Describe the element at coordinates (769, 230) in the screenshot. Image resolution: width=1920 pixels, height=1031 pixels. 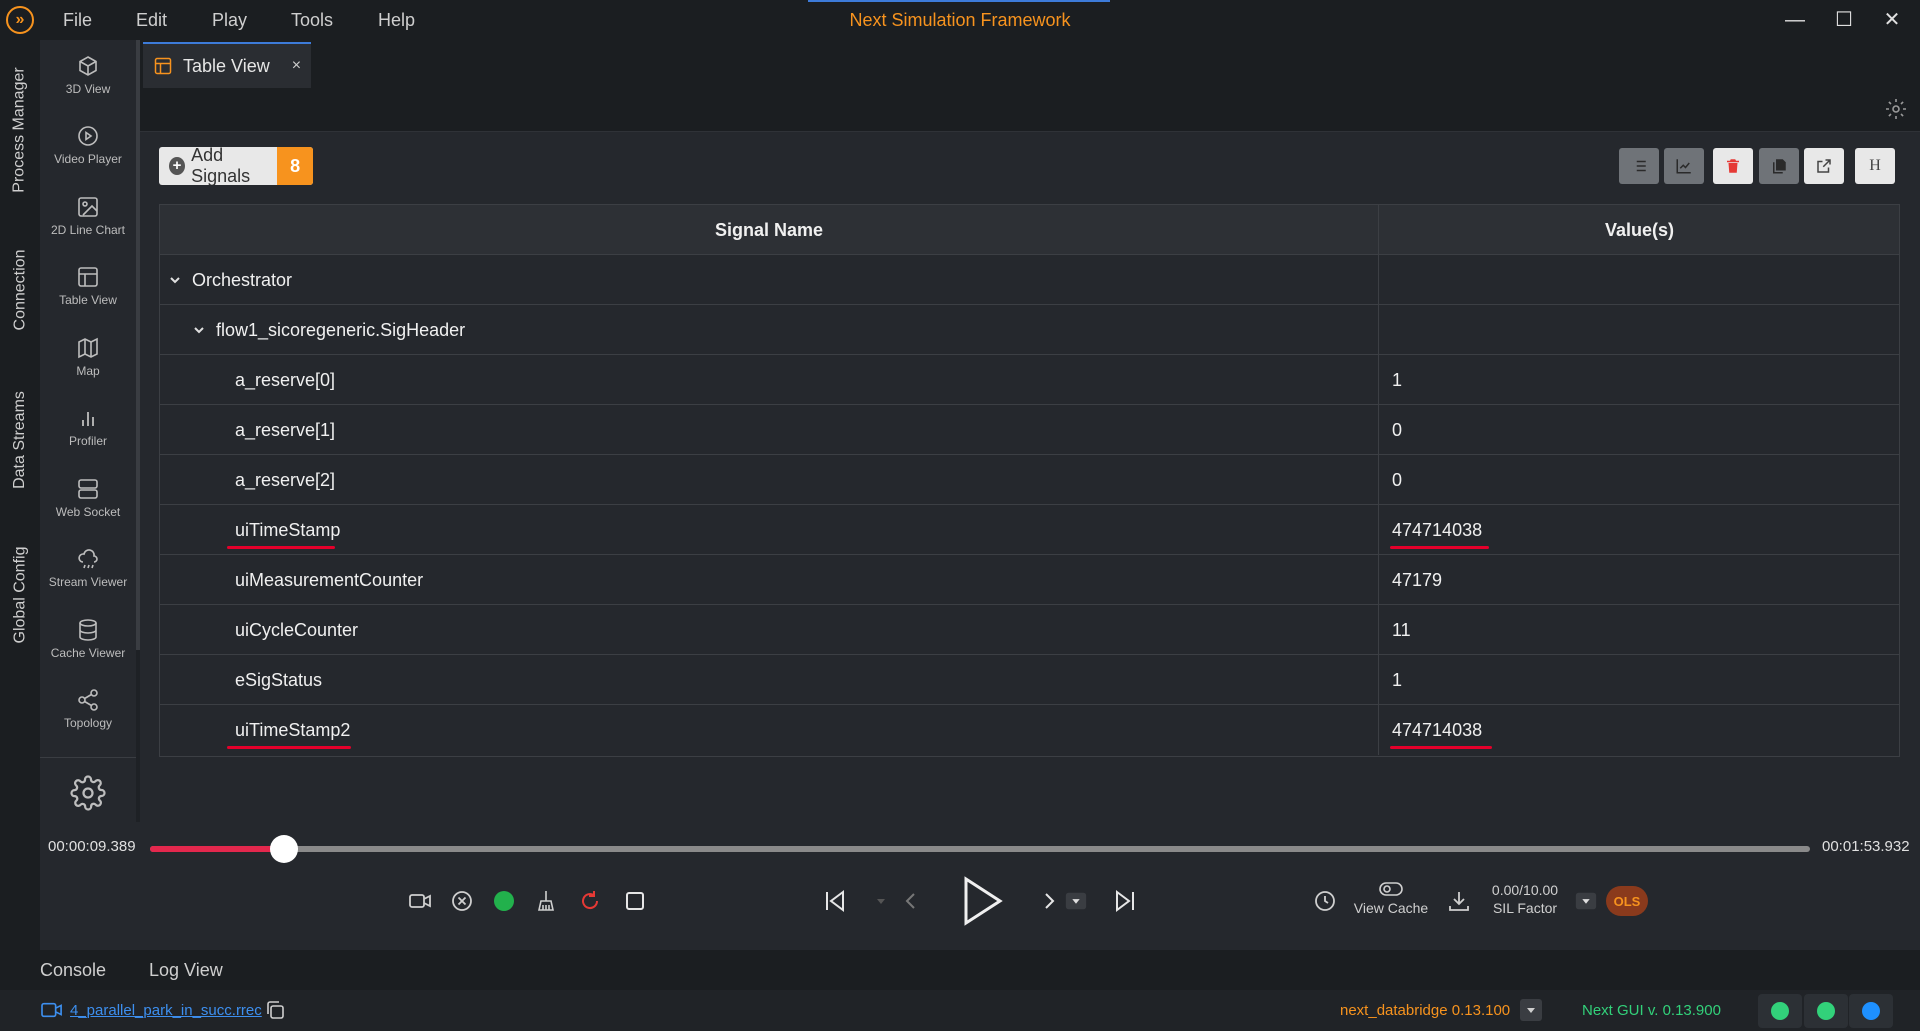
I see `column-header-signal-name: Signal Name` at that location.